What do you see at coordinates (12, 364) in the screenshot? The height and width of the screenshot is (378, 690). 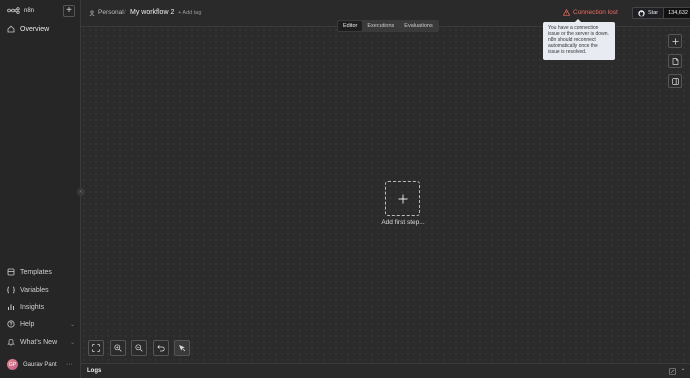 I see `avatar: GP` at bounding box center [12, 364].